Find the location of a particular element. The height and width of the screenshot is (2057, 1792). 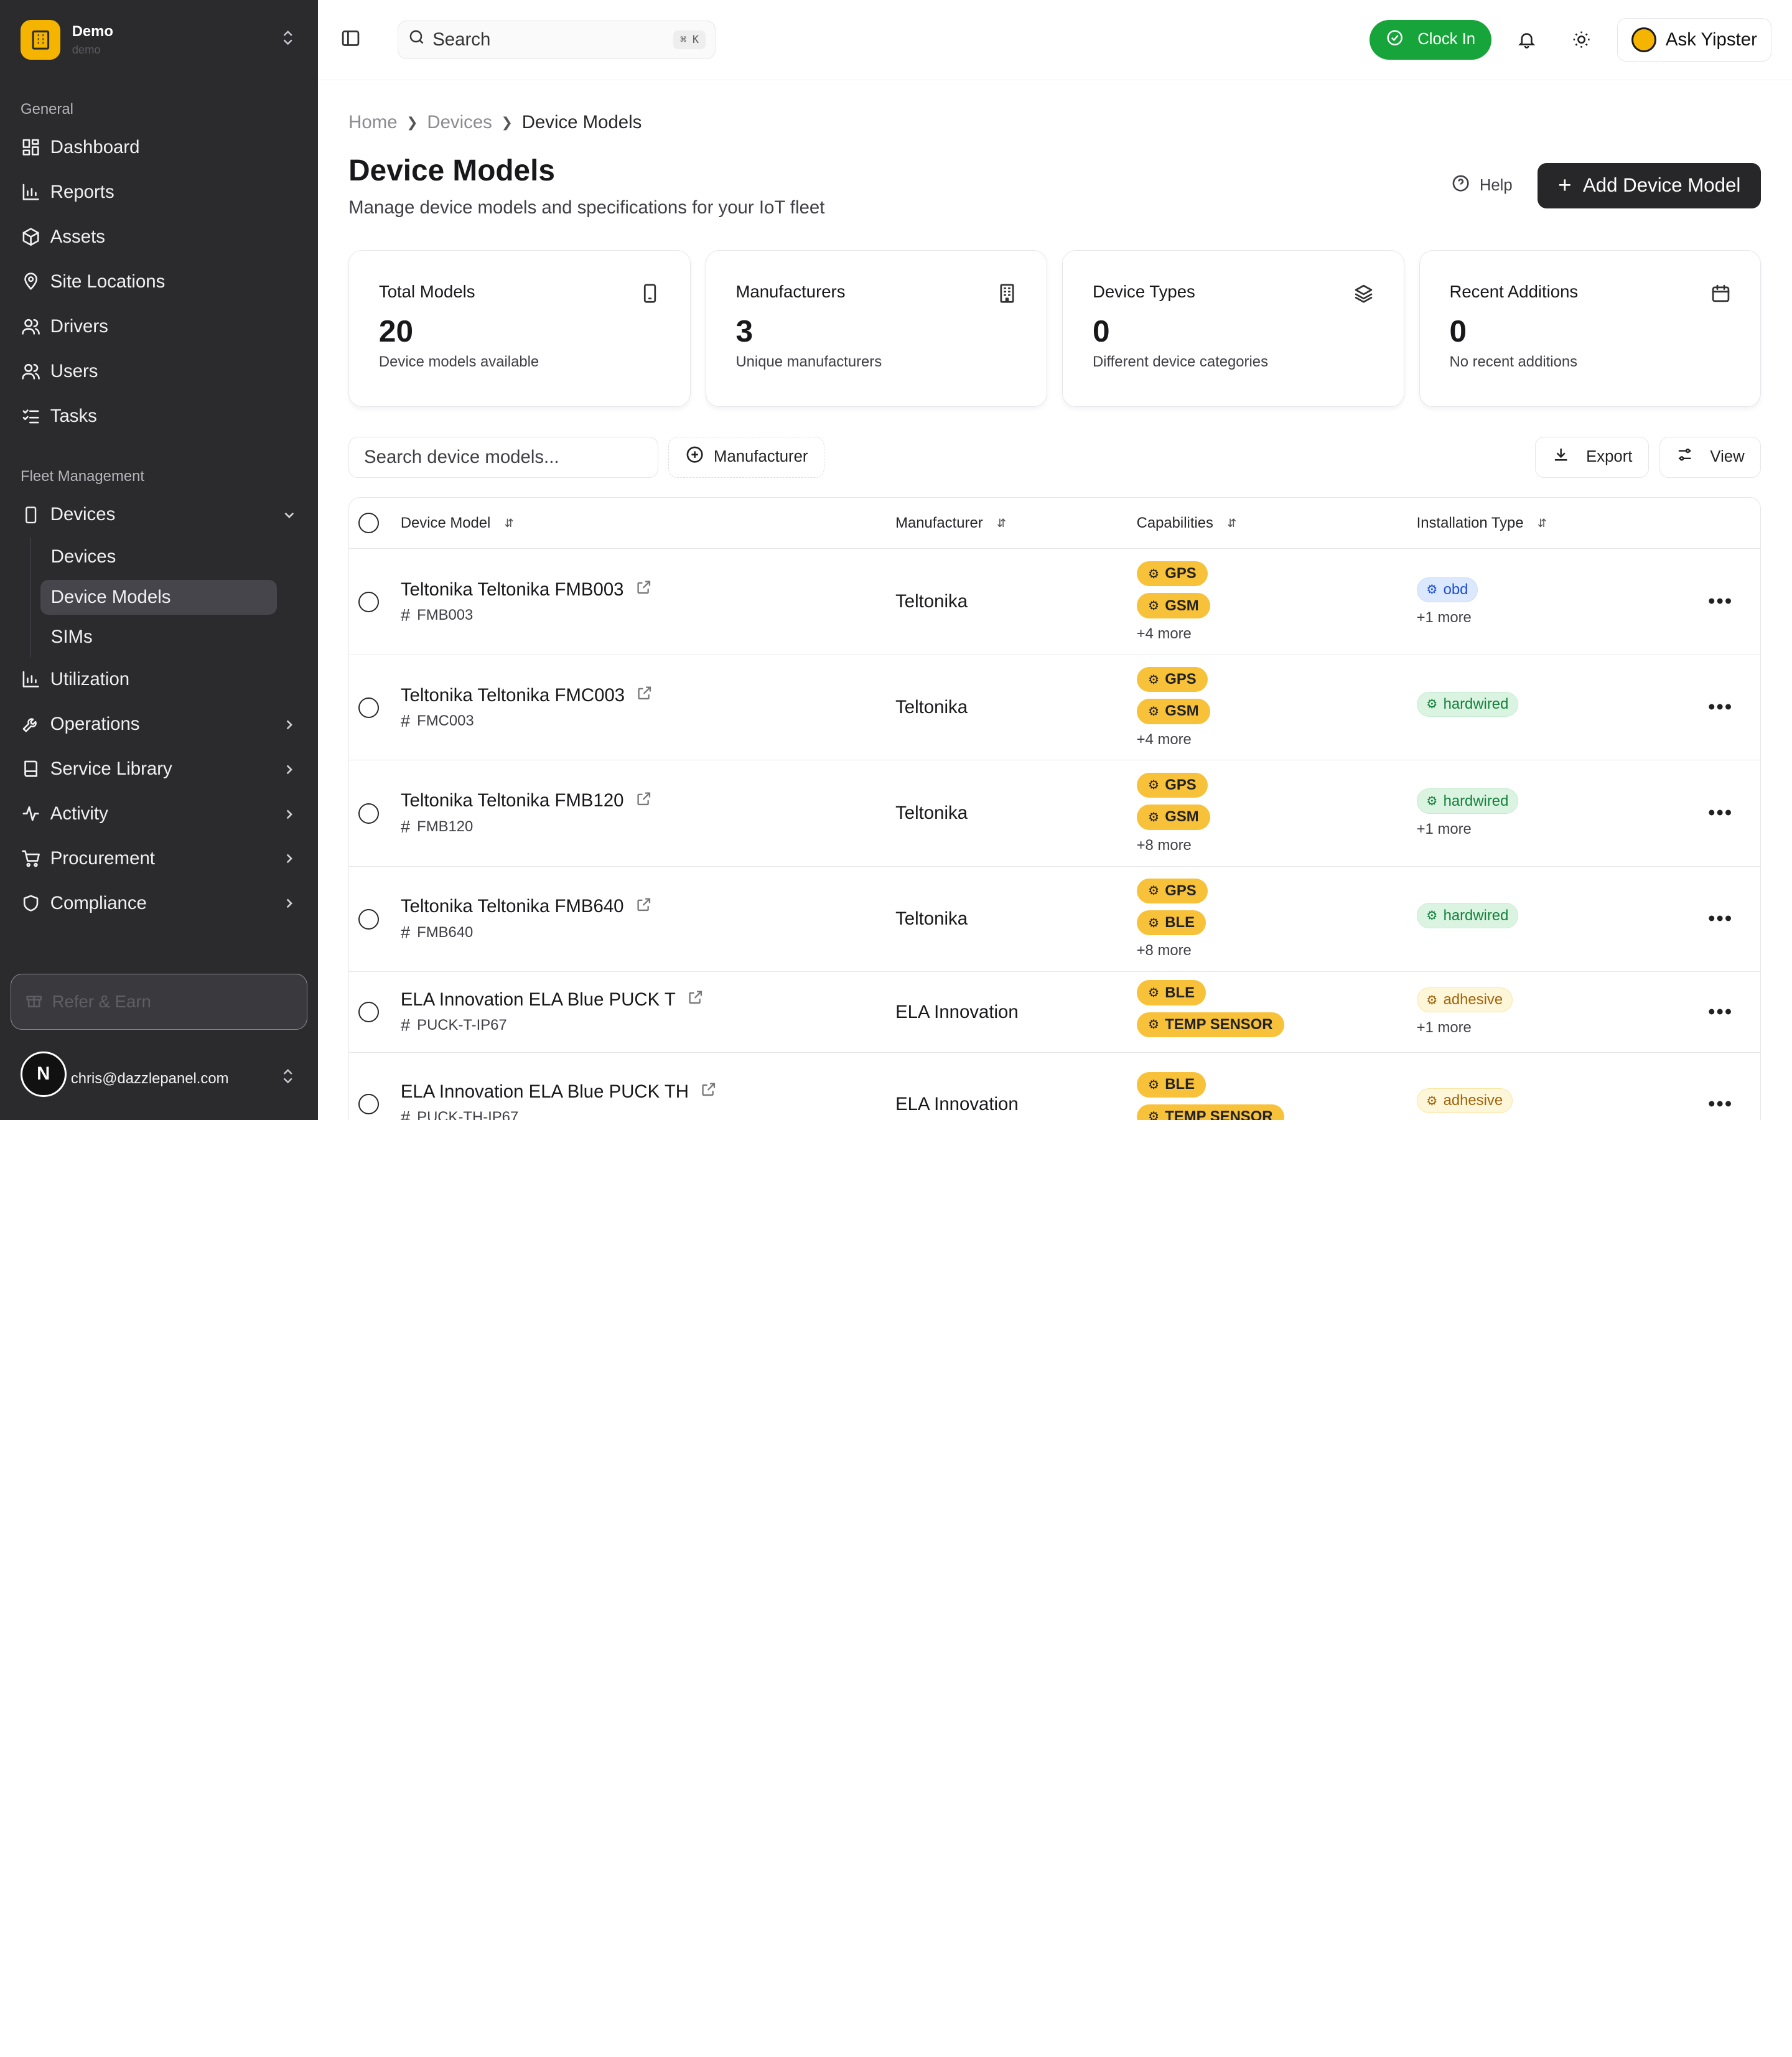

chevron-right-icon is located at coordinates (289, 724).